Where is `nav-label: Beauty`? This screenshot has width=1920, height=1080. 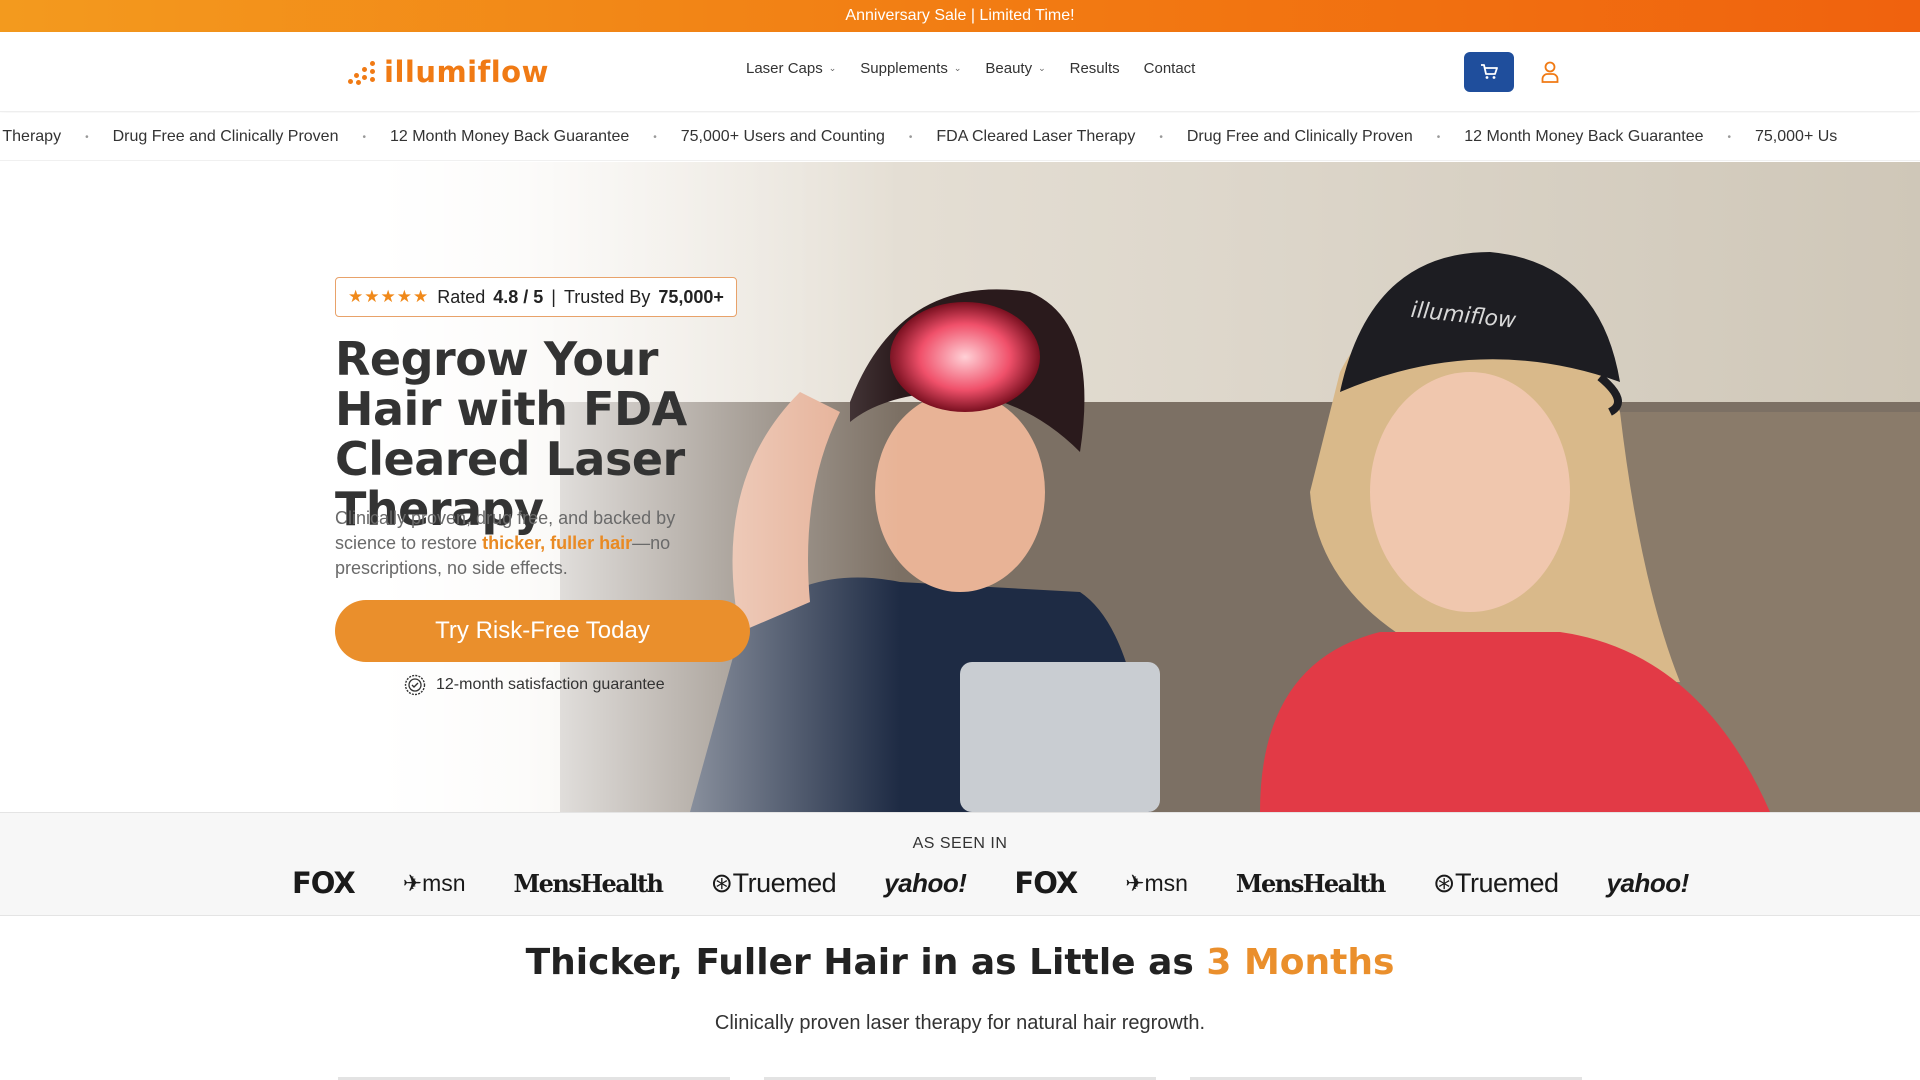 nav-label: Beauty is located at coordinates (1009, 68).